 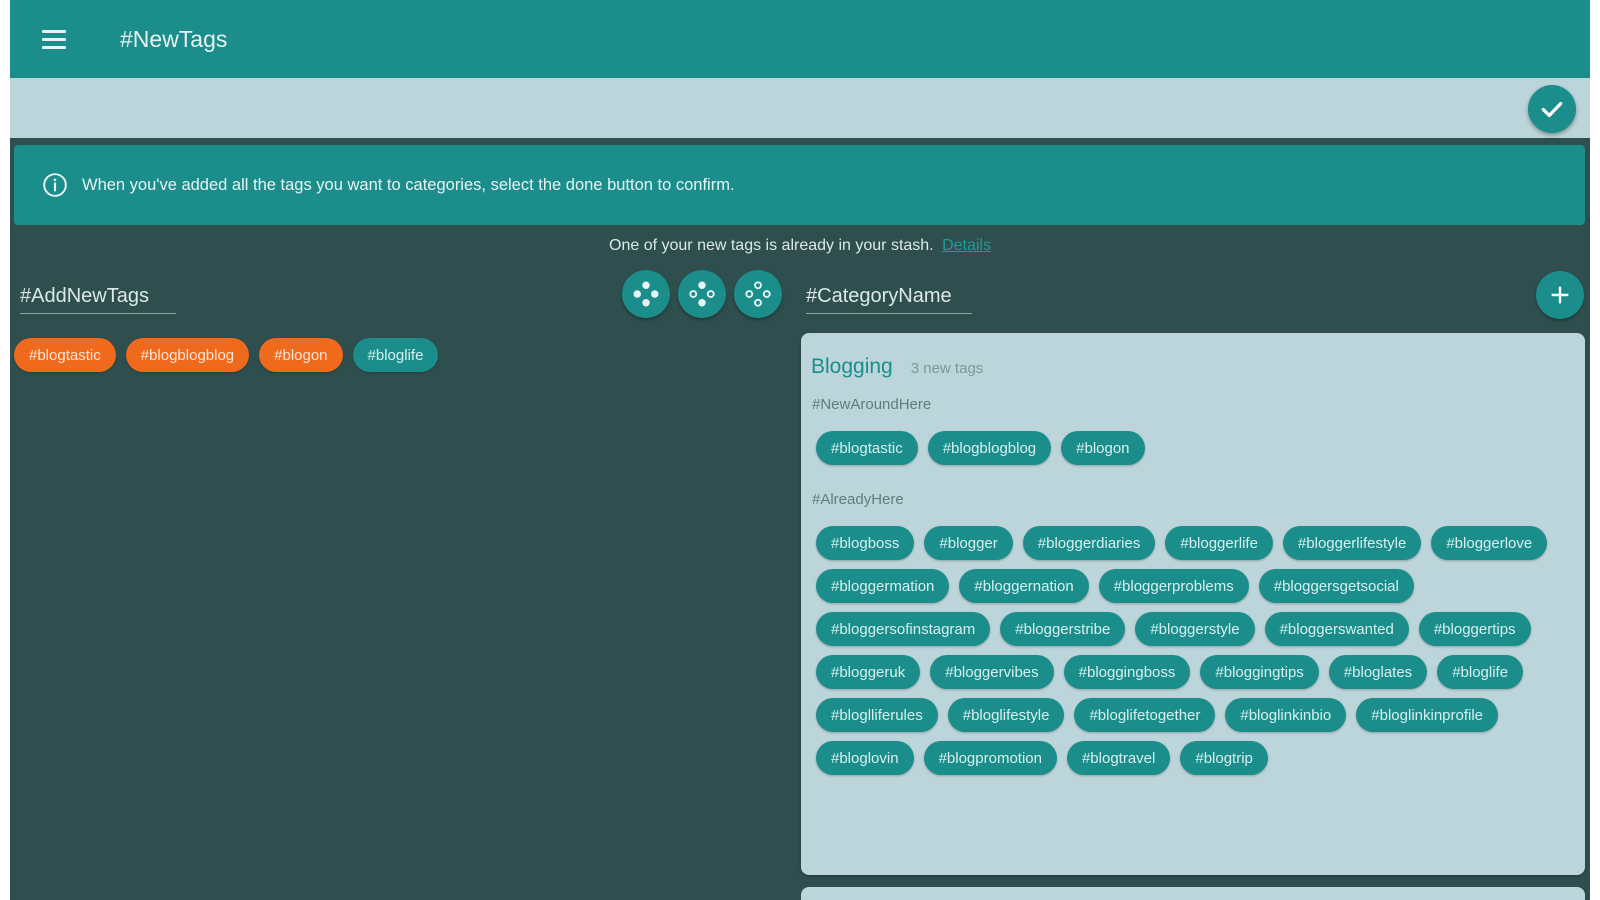 I want to click on tag-chip: #bloggervibes, so click(x=992, y=672).